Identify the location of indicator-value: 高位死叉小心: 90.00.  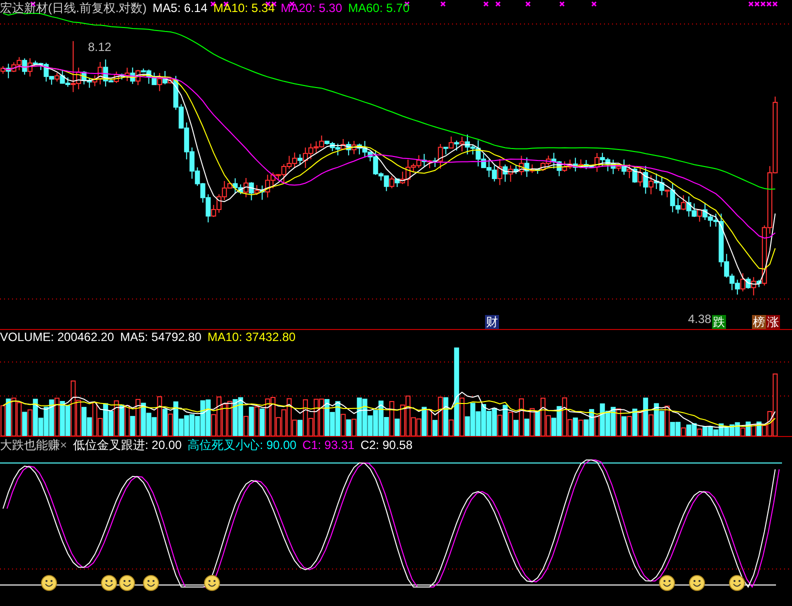
(242, 445).